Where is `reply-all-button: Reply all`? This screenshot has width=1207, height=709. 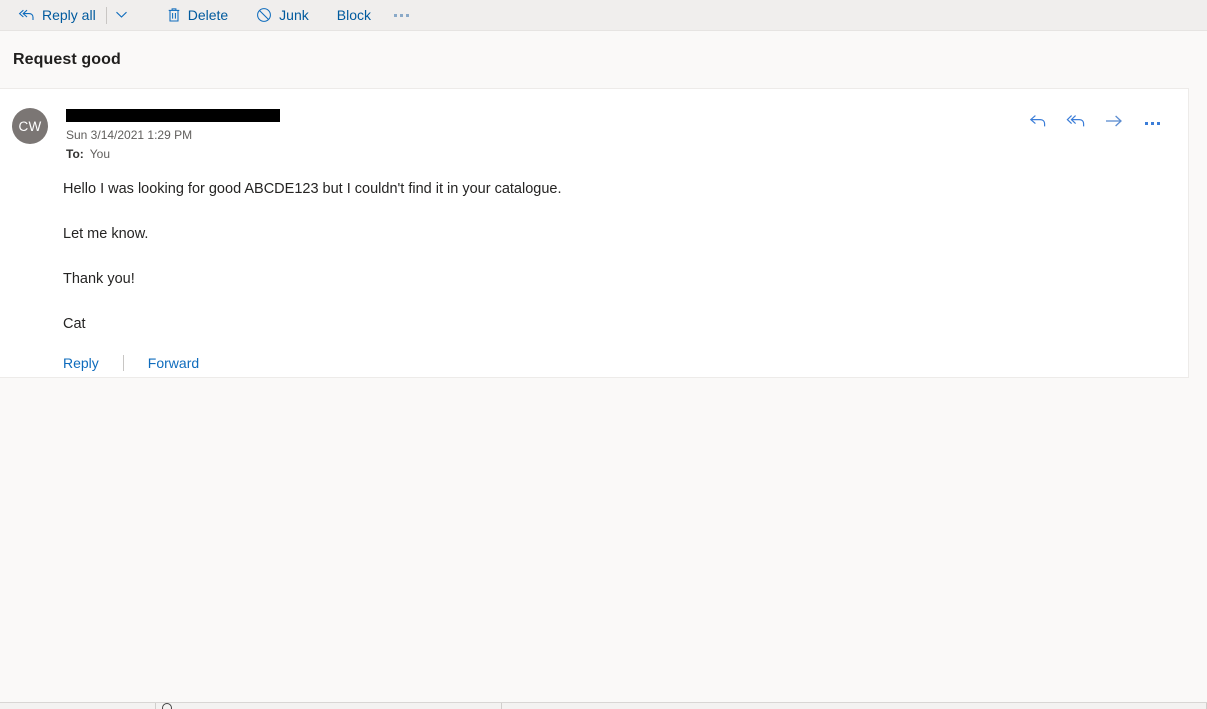
reply-all-button: Reply all is located at coordinates (57, 15).